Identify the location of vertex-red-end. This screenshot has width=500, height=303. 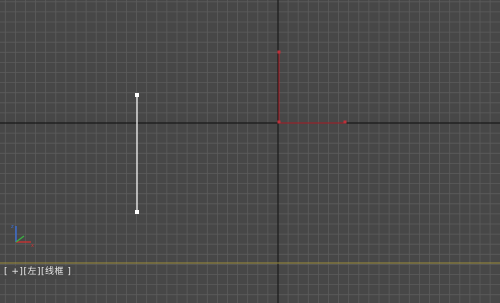
(345, 122).